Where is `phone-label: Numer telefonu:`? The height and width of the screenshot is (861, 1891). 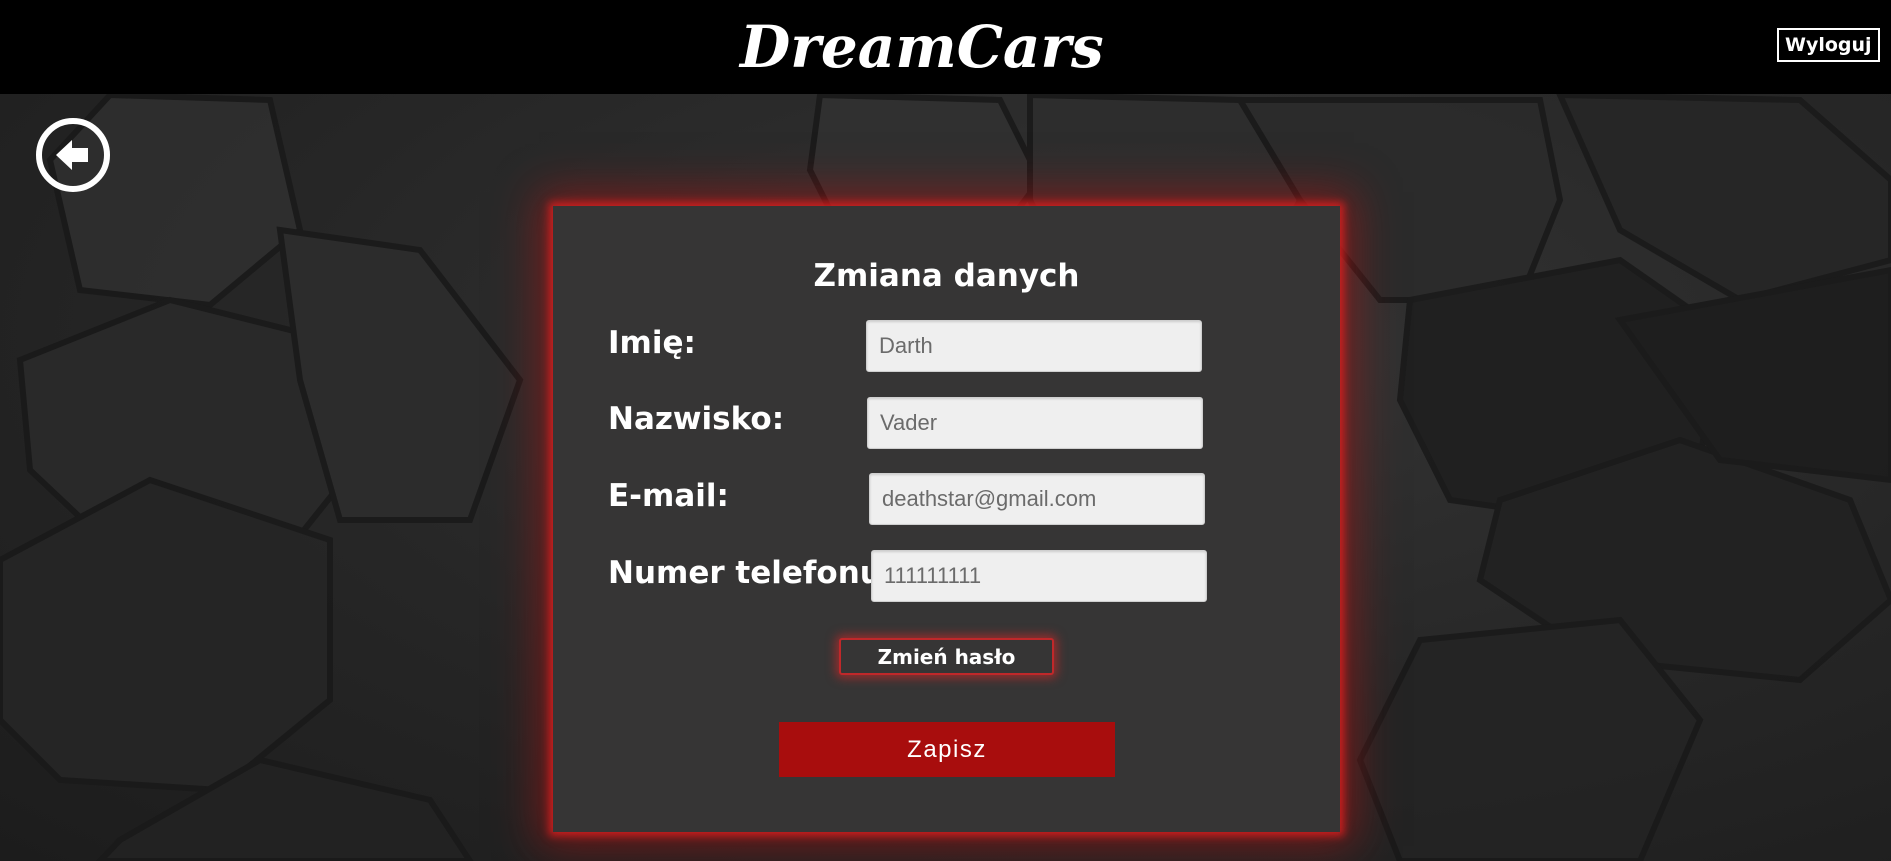 phone-label: Numer telefonu: is located at coordinates (751, 573).